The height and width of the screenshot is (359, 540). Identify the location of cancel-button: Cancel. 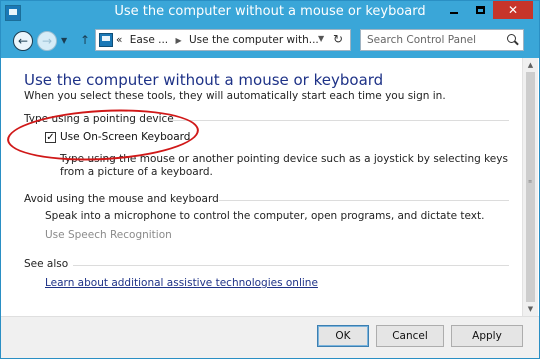
(410, 336).